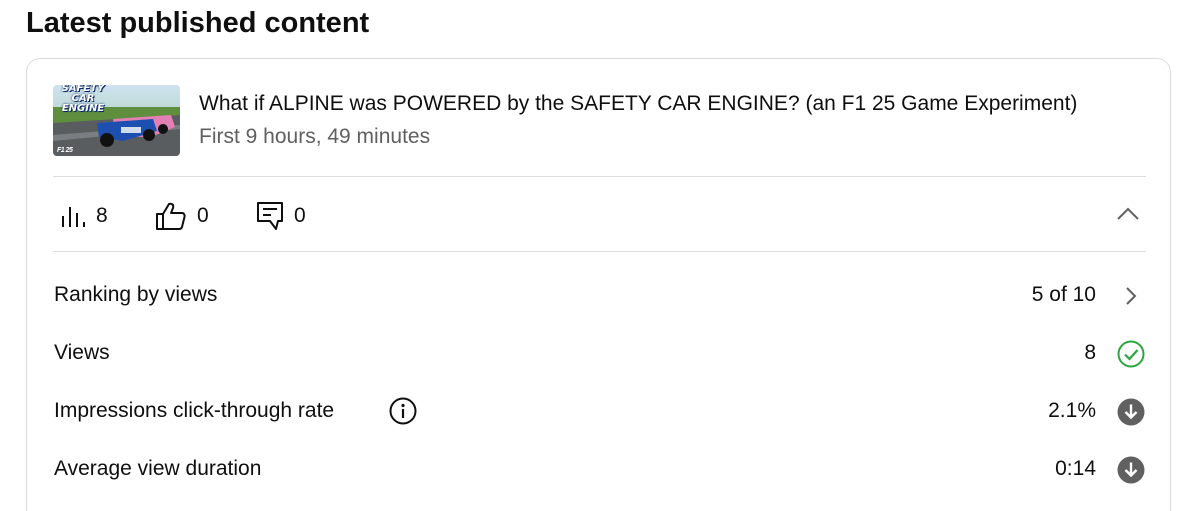 This screenshot has width=1200, height=511. I want to click on collapse-button, so click(1128, 216).